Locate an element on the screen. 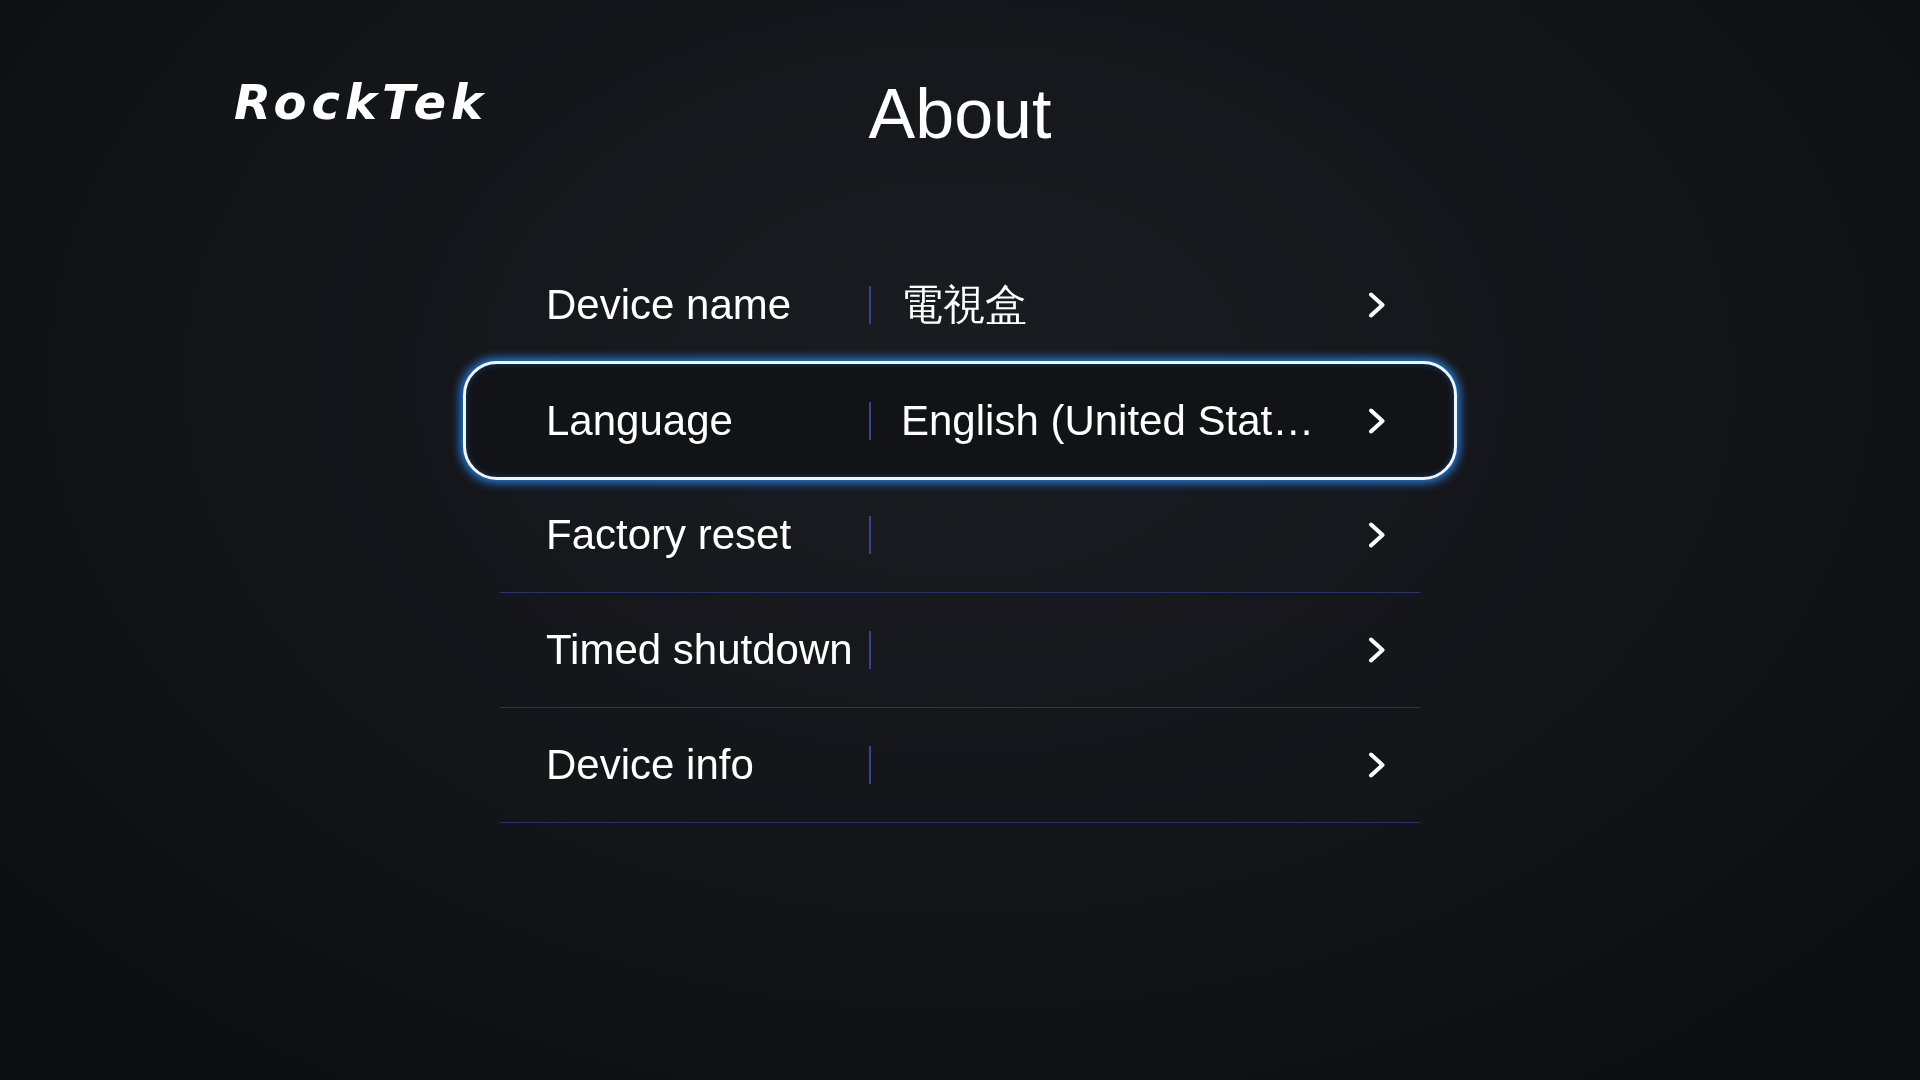 This screenshot has height=1080, width=1920. page-title: About is located at coordinates (960, 114).